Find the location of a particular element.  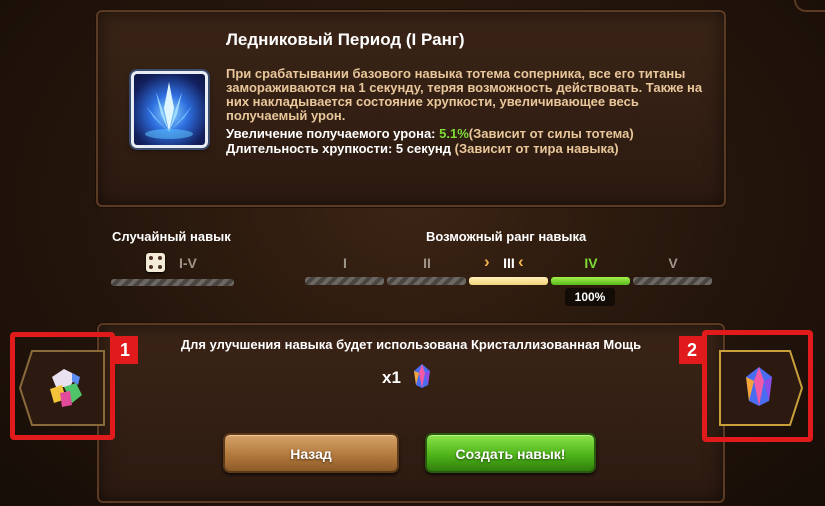

fragility-duration-label: Длительность хрупкости: 5 секунд is located at coordinates (340, 148).